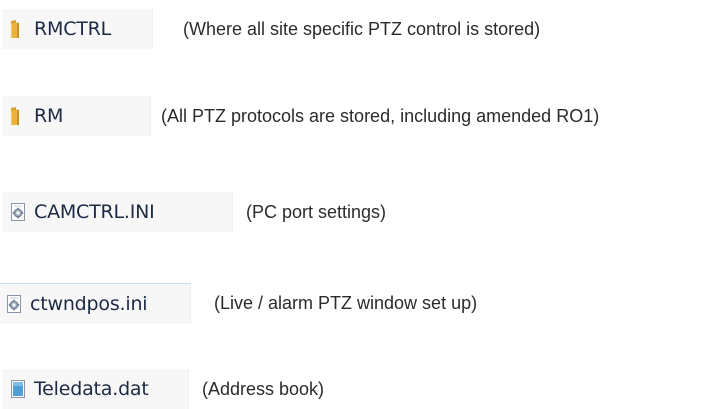 The width and height of the screenshot is (705, 409). Describe the element at coordinates (73, 29) in the screenshot. I see `file-name: RMCTRL` at that location.